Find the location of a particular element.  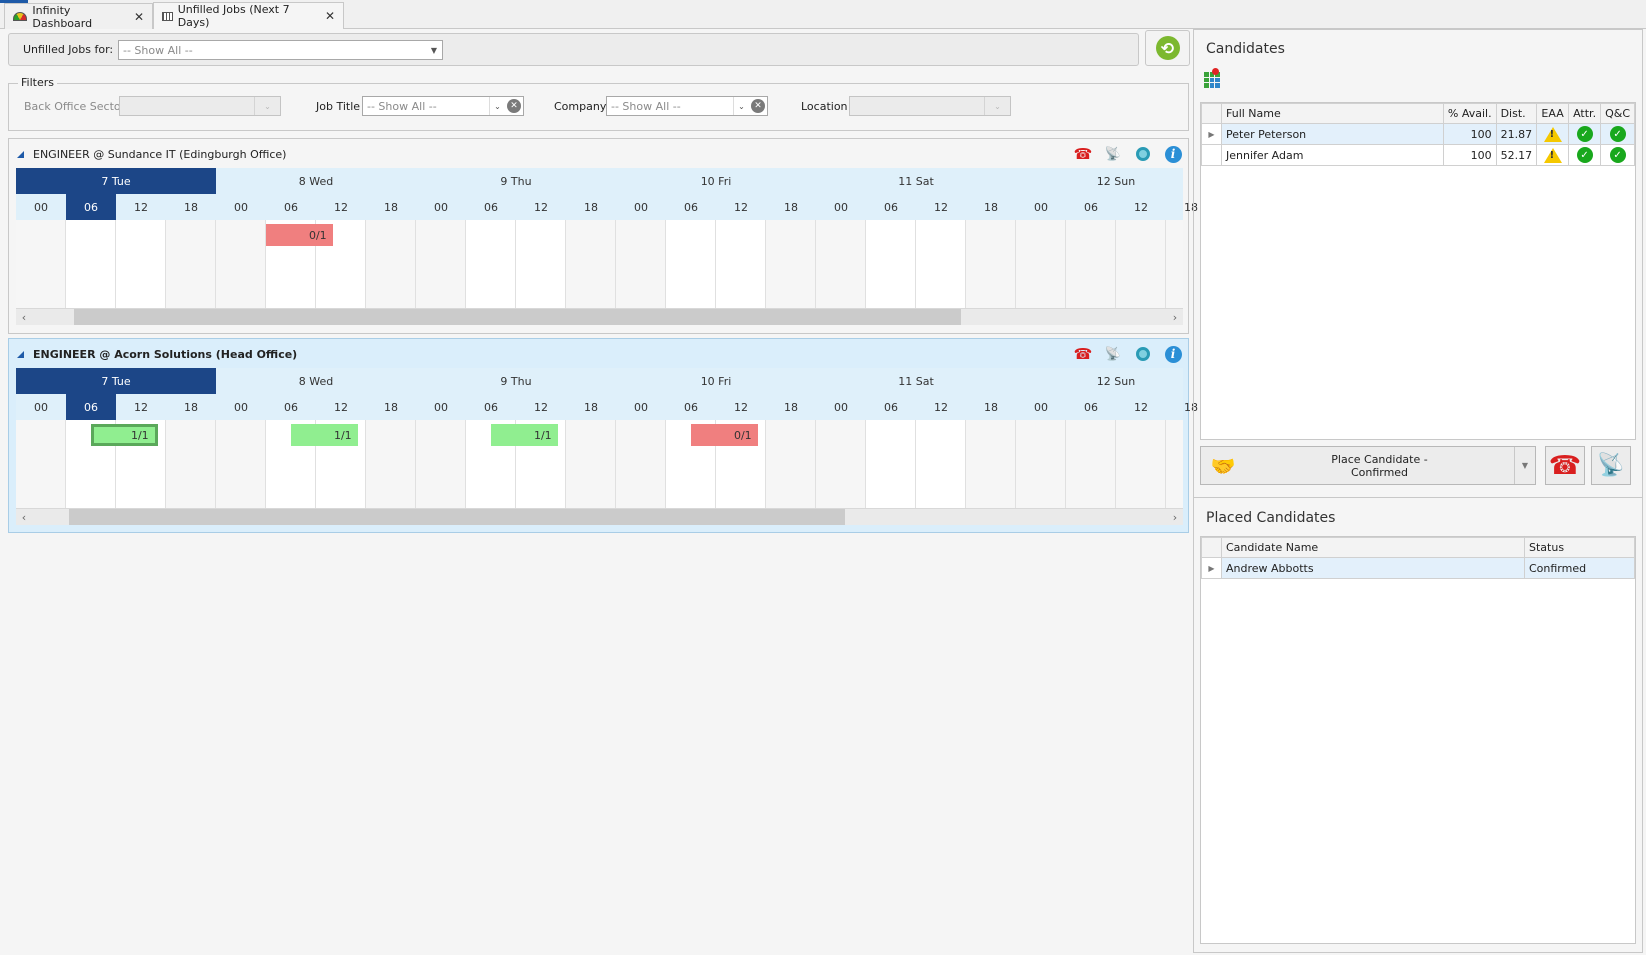

column-header: Status is located at coordinates (1579, 547).